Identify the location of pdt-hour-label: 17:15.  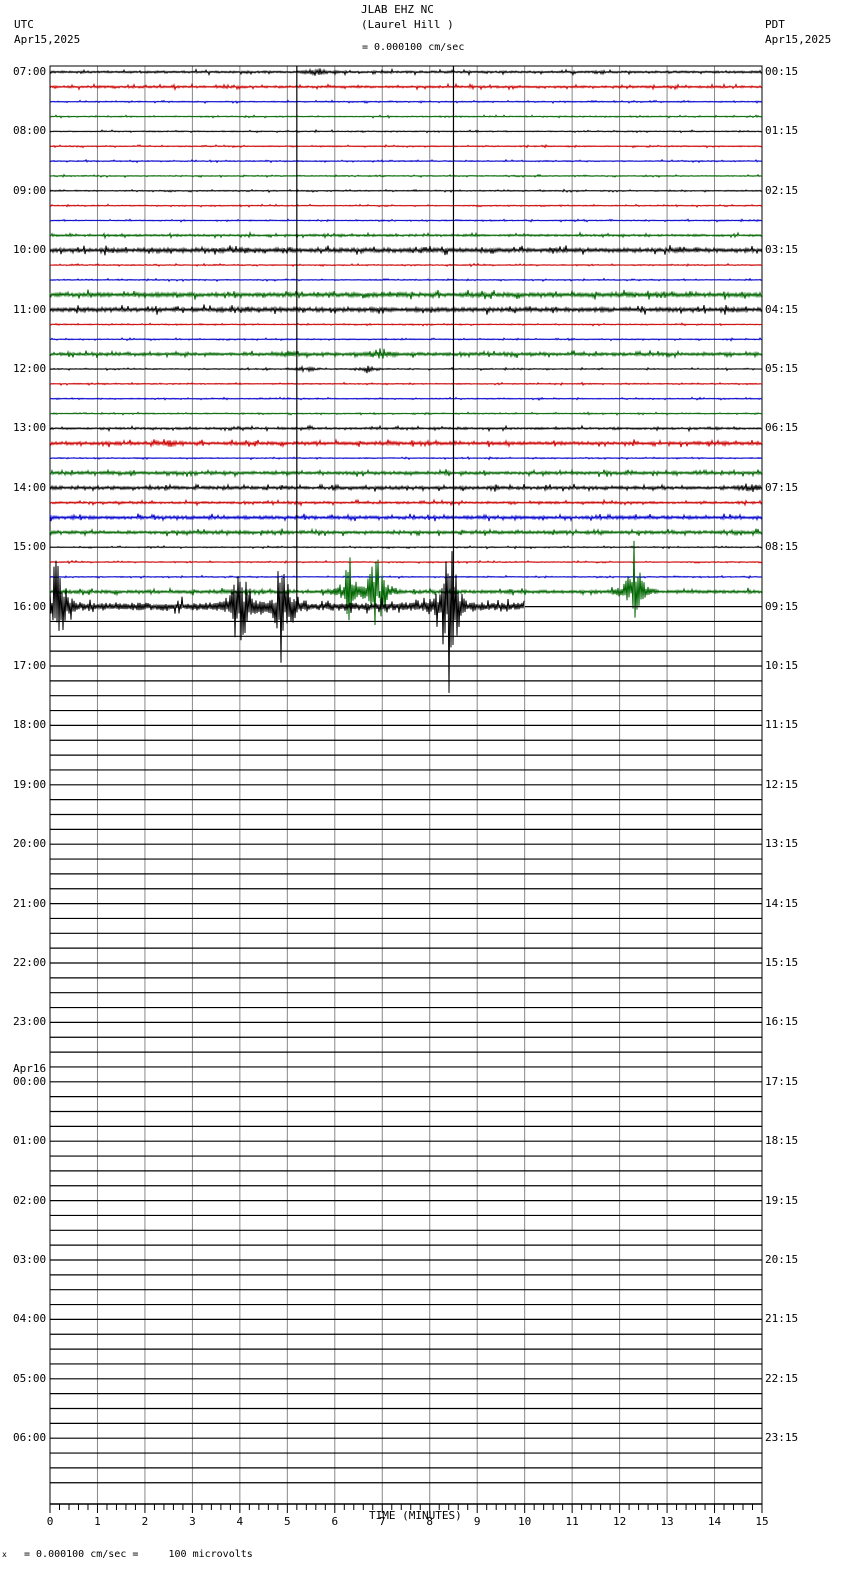
(782, 1081).